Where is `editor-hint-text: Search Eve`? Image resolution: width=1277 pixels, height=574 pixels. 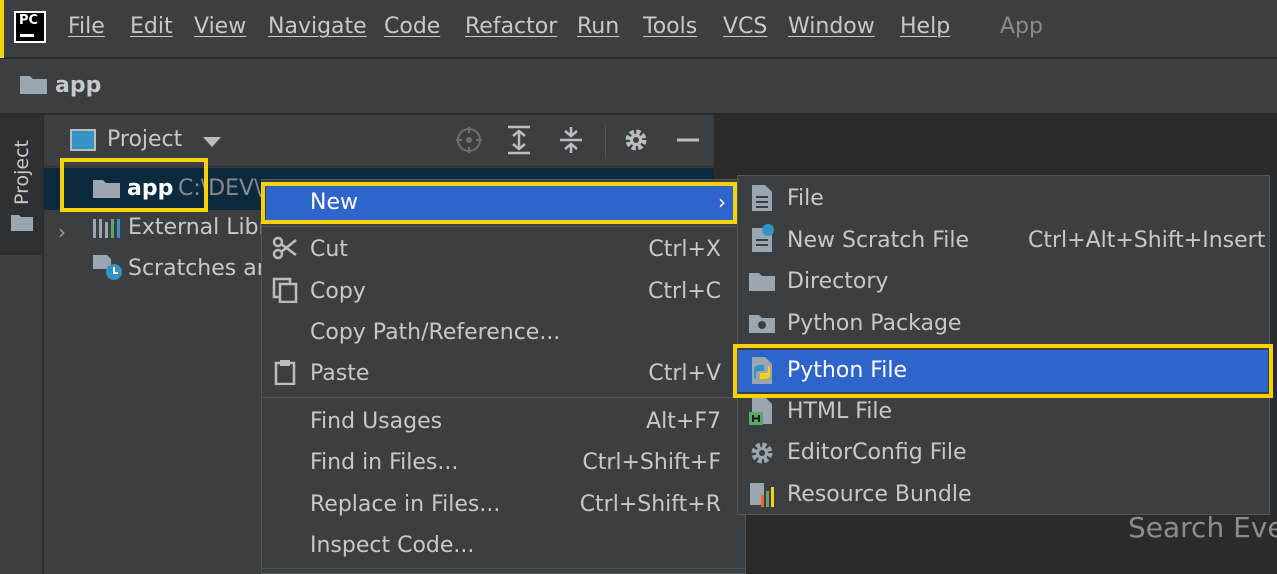 editor-hint-text: Search Eve is located at coordinates (1202, 527).